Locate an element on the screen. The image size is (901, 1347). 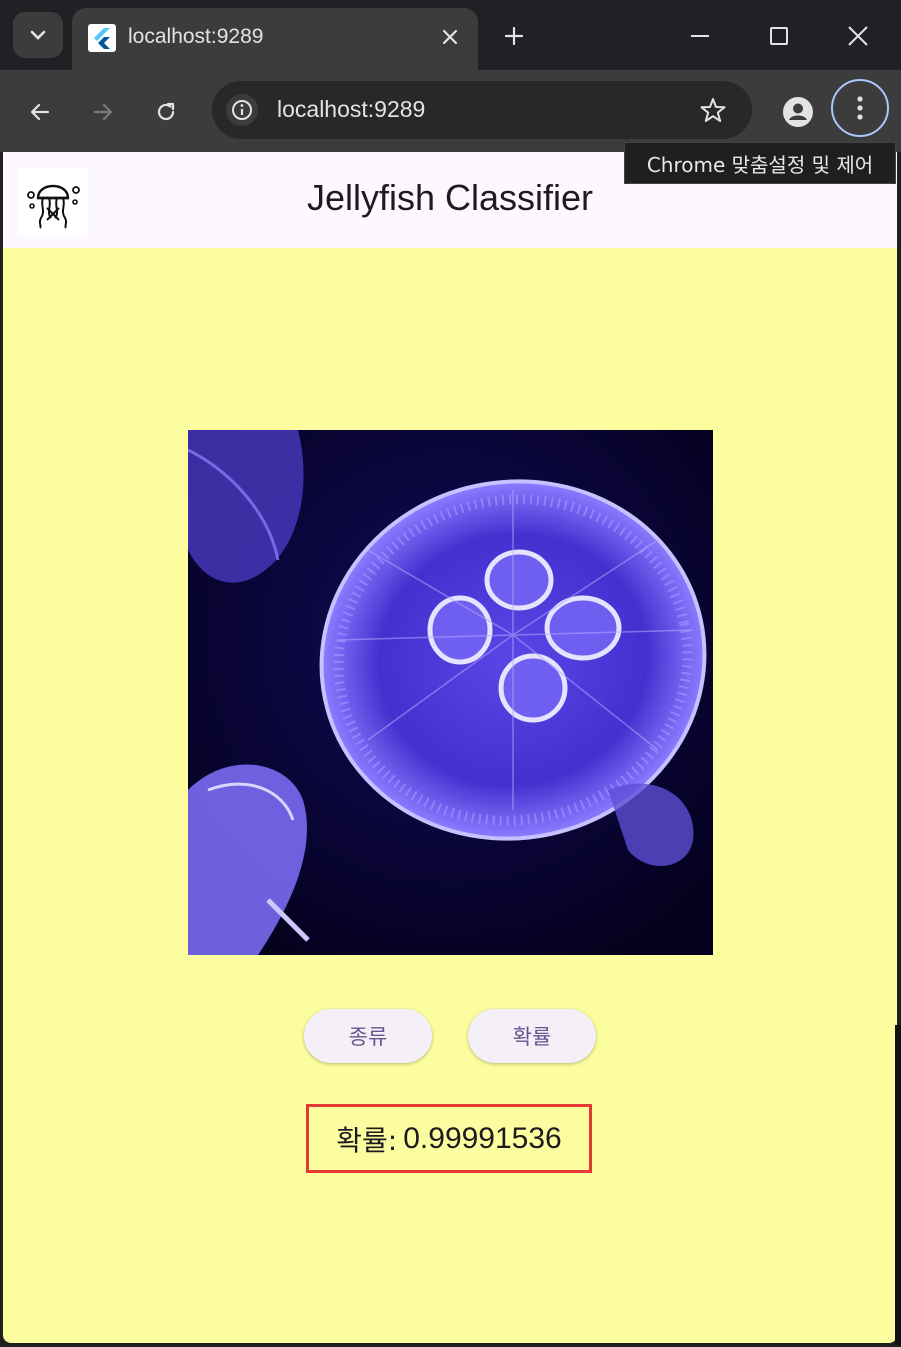
chrome-menu-button is located at coordinates (860, 108).